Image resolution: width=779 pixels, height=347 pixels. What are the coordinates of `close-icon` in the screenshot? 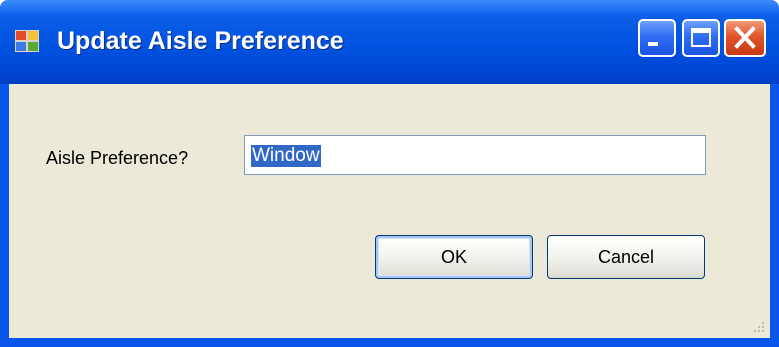 It's located at (745, 37).